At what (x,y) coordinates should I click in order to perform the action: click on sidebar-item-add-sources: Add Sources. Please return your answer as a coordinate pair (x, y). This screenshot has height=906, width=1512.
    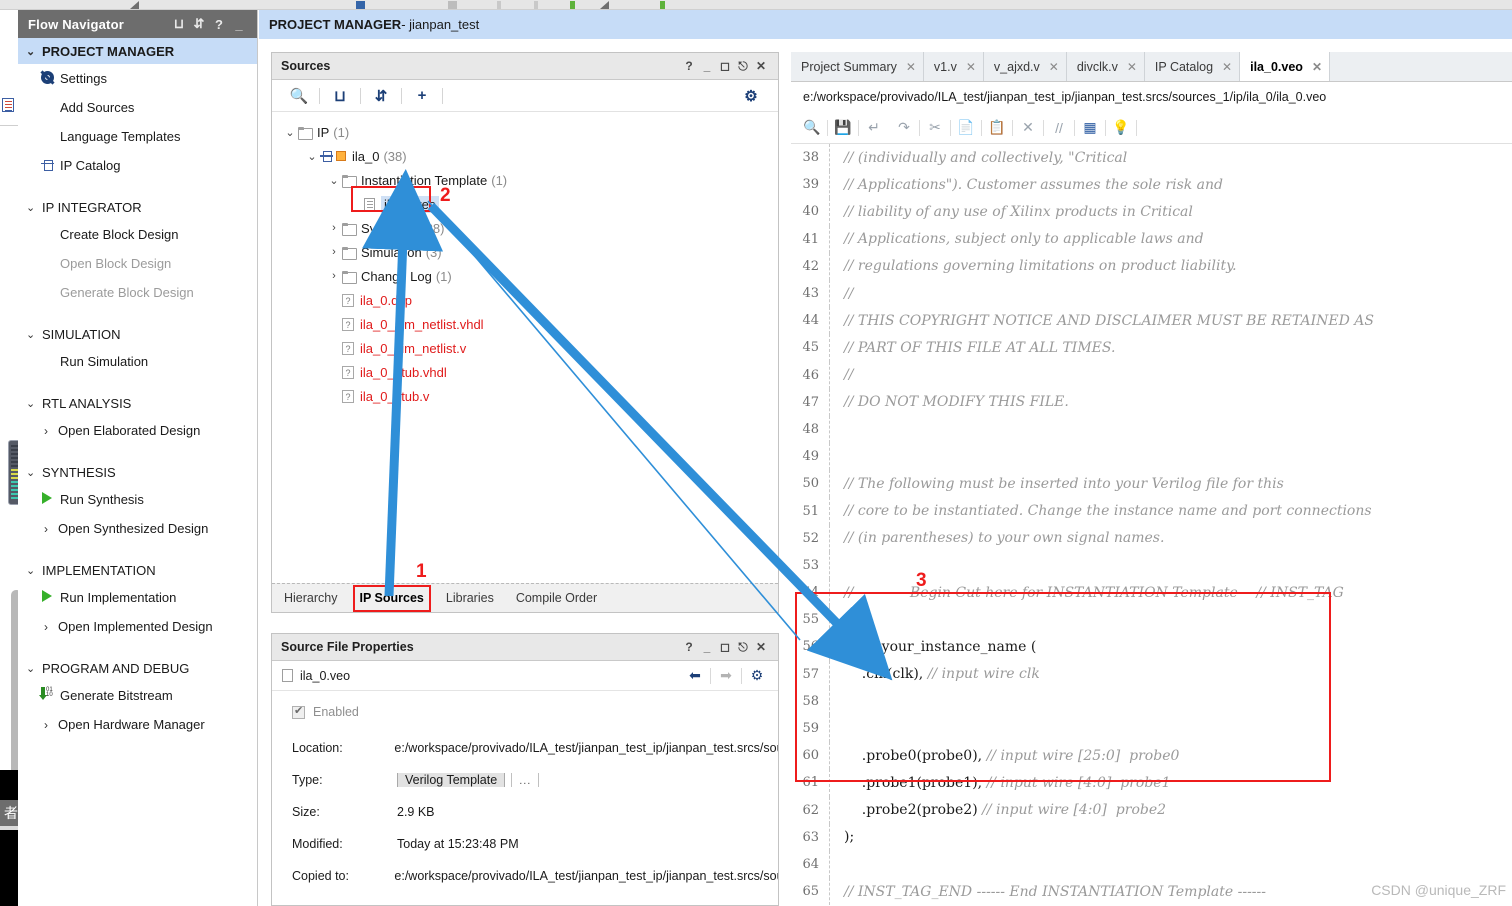
    Looking at the image, I should click on (137, 107).